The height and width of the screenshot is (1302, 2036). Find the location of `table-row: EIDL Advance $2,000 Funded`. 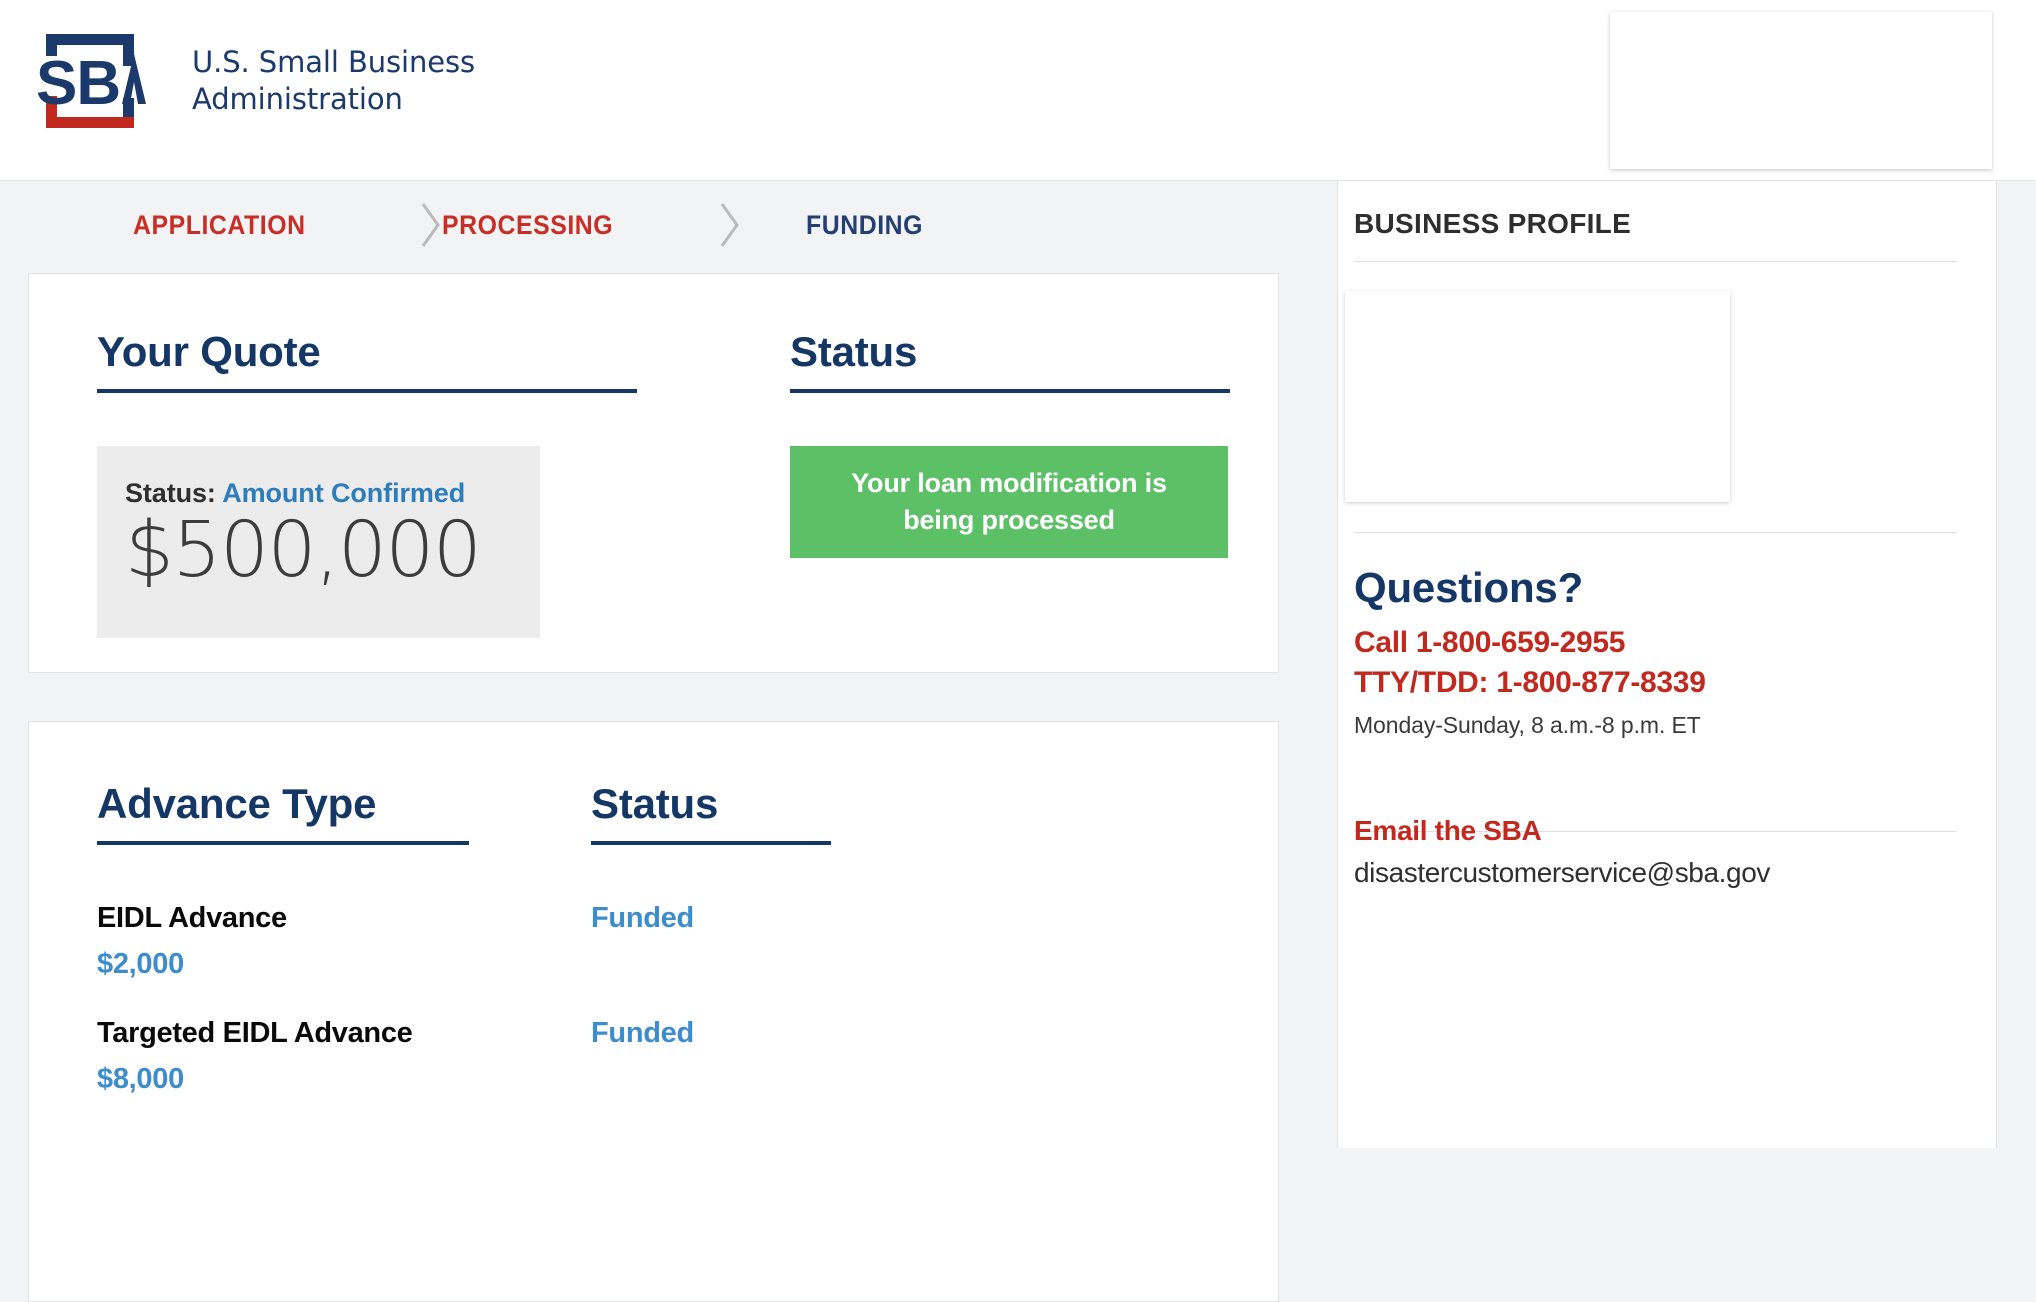

table-row: EIDL Advance $2,000 Funded is located at coordinates (647, 959).